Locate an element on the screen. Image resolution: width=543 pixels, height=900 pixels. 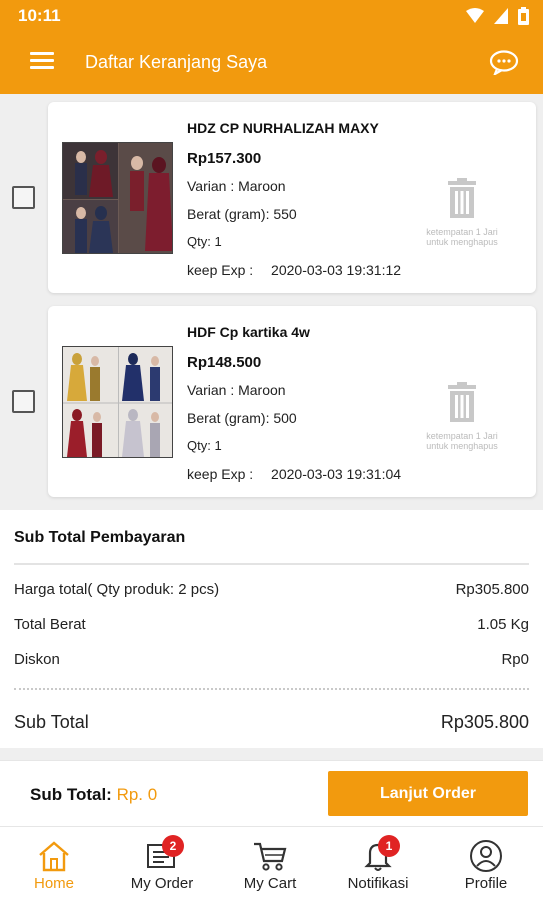
status-icons is located at coordinates (497, 16).